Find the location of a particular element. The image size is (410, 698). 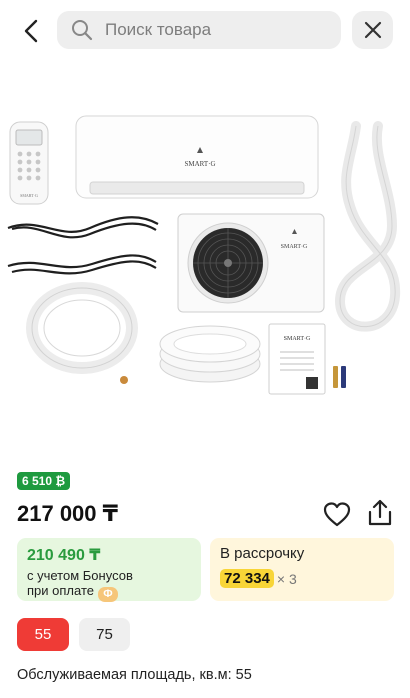

bonus-caption-line1: с учетом Бонусов is located at coordinates (80, 575).